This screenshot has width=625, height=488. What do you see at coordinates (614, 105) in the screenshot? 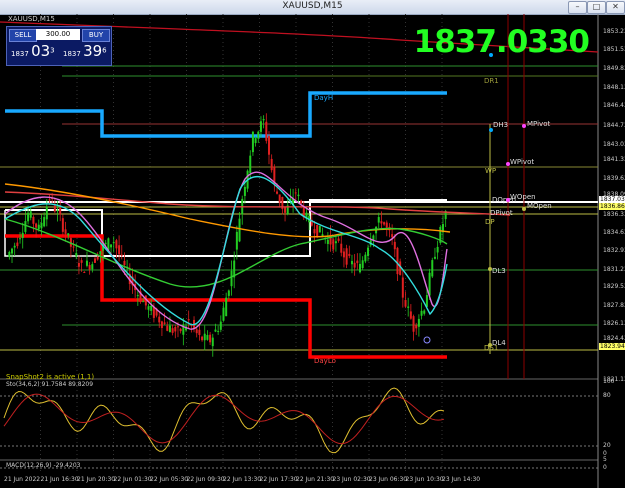
I see `price-axis-tick: 1846.430` at bounding box center [614, 105].